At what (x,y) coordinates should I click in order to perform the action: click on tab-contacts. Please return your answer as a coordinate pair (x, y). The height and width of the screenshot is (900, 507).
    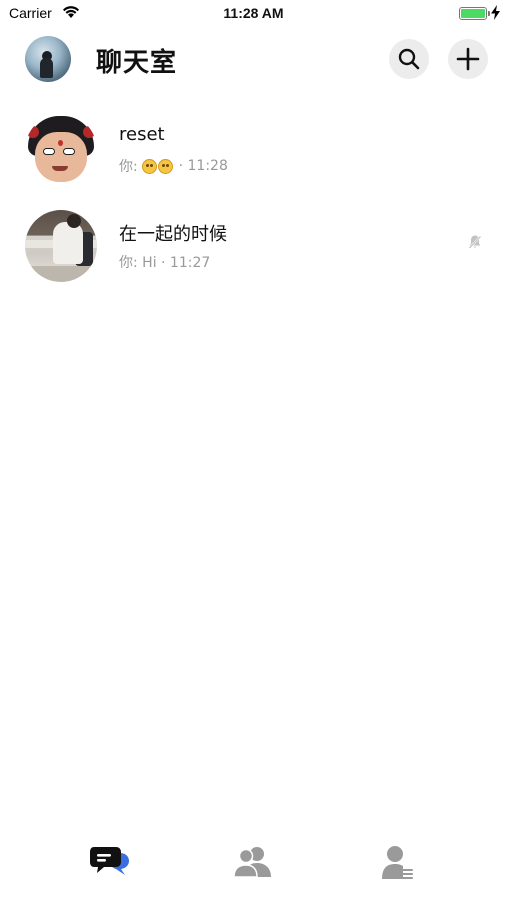
    Looking at the image, I should click on (253, 862).